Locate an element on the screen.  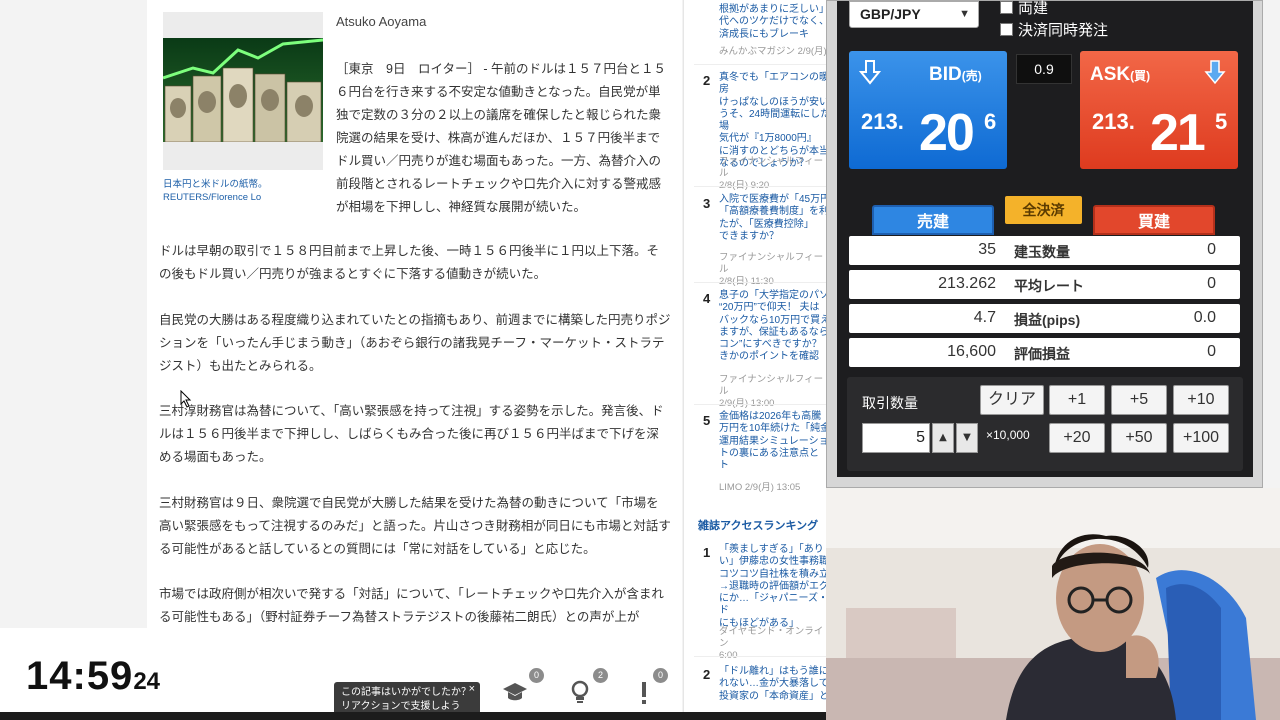
taskbar-strip is located at coordinates (413, 716).